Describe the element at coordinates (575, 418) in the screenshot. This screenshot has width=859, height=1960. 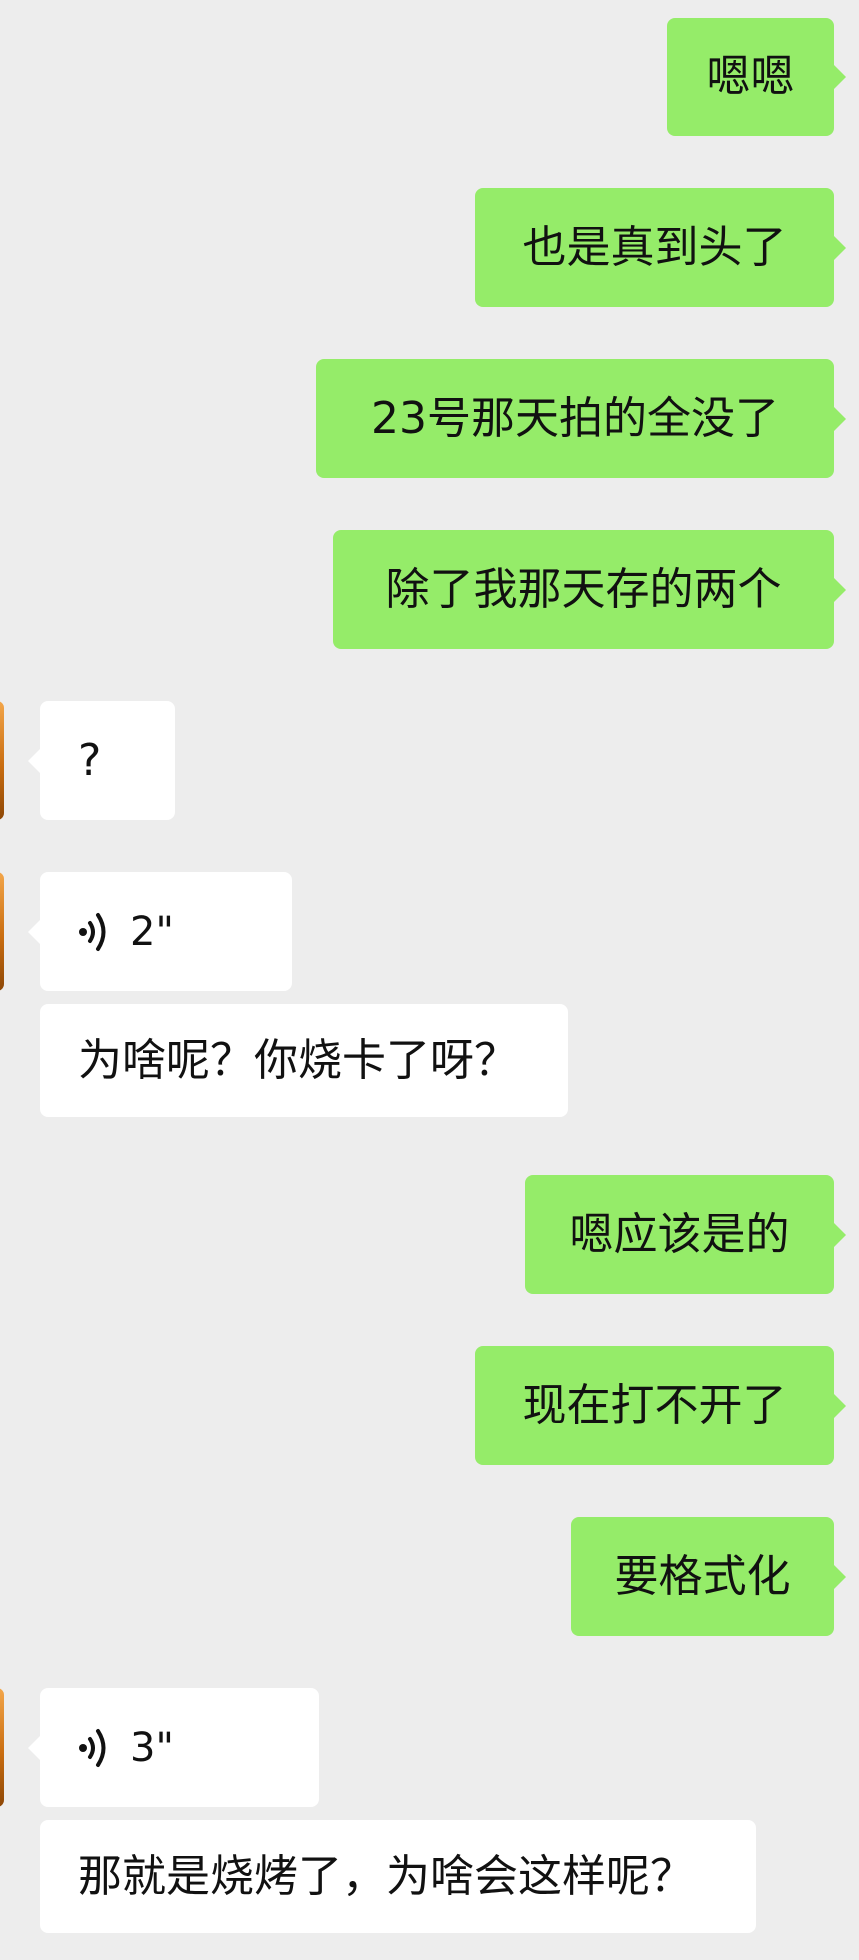
I see `message-text: 23号那天拍的全没了` at that location.